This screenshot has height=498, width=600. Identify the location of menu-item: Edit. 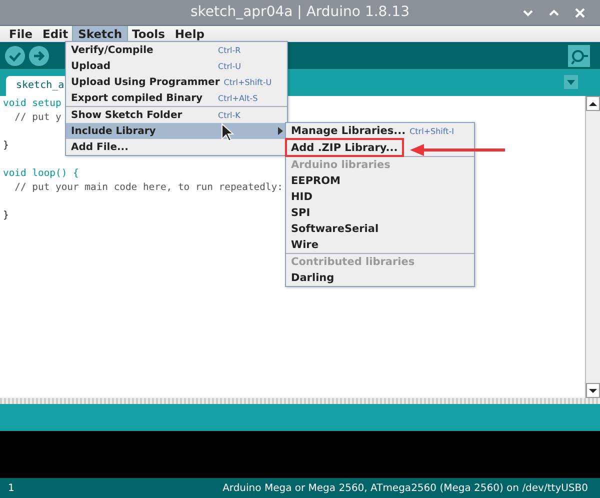
(56, 34).